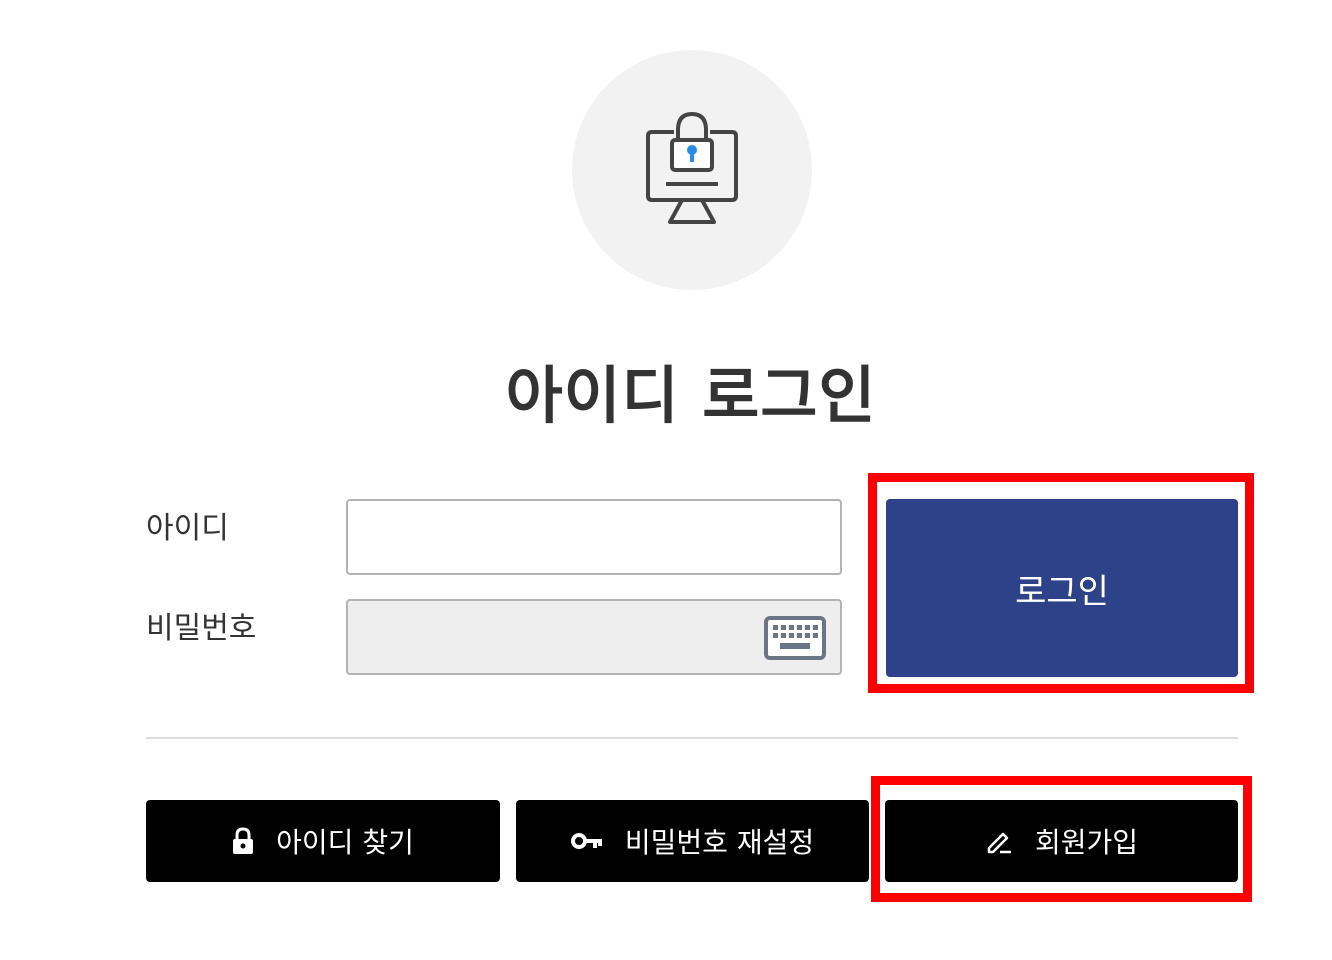 Image resolution: width=1332 pixels, height=960 pixels. I want to click on hero-circle, so click(692, 170).